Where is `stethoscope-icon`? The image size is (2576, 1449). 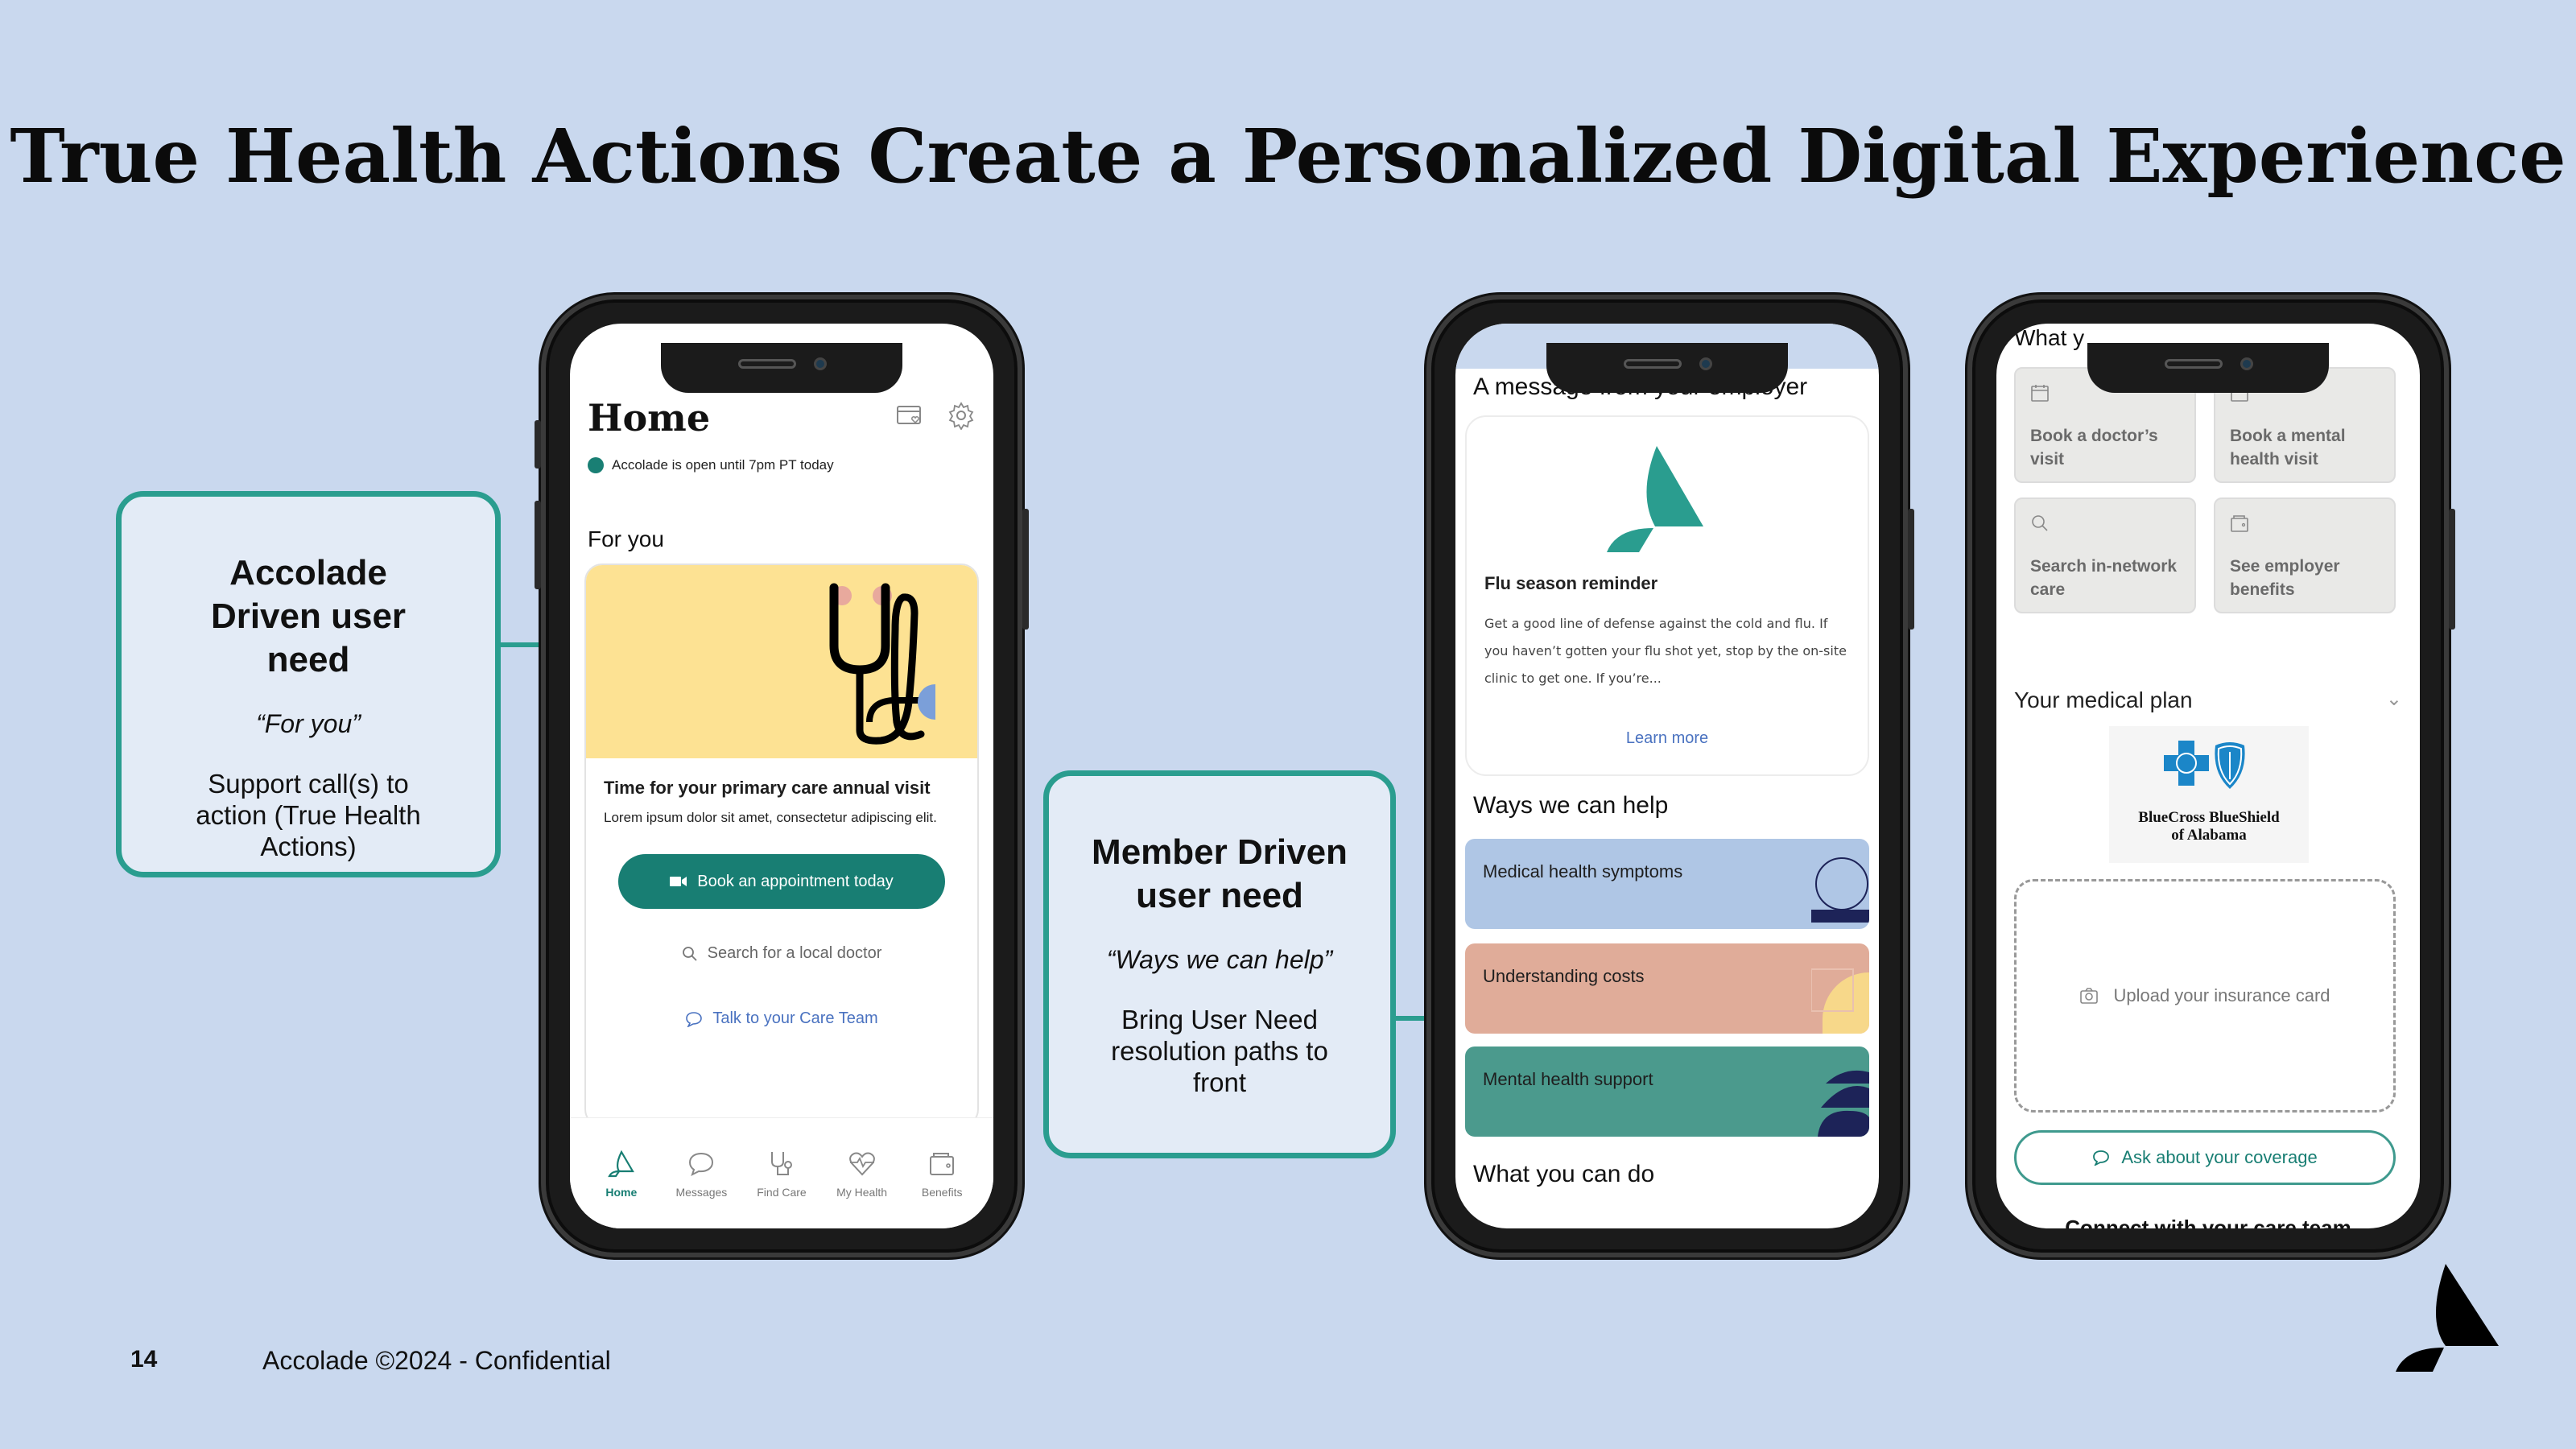
stethoscope-icon is located at coordinates (781, 1163).